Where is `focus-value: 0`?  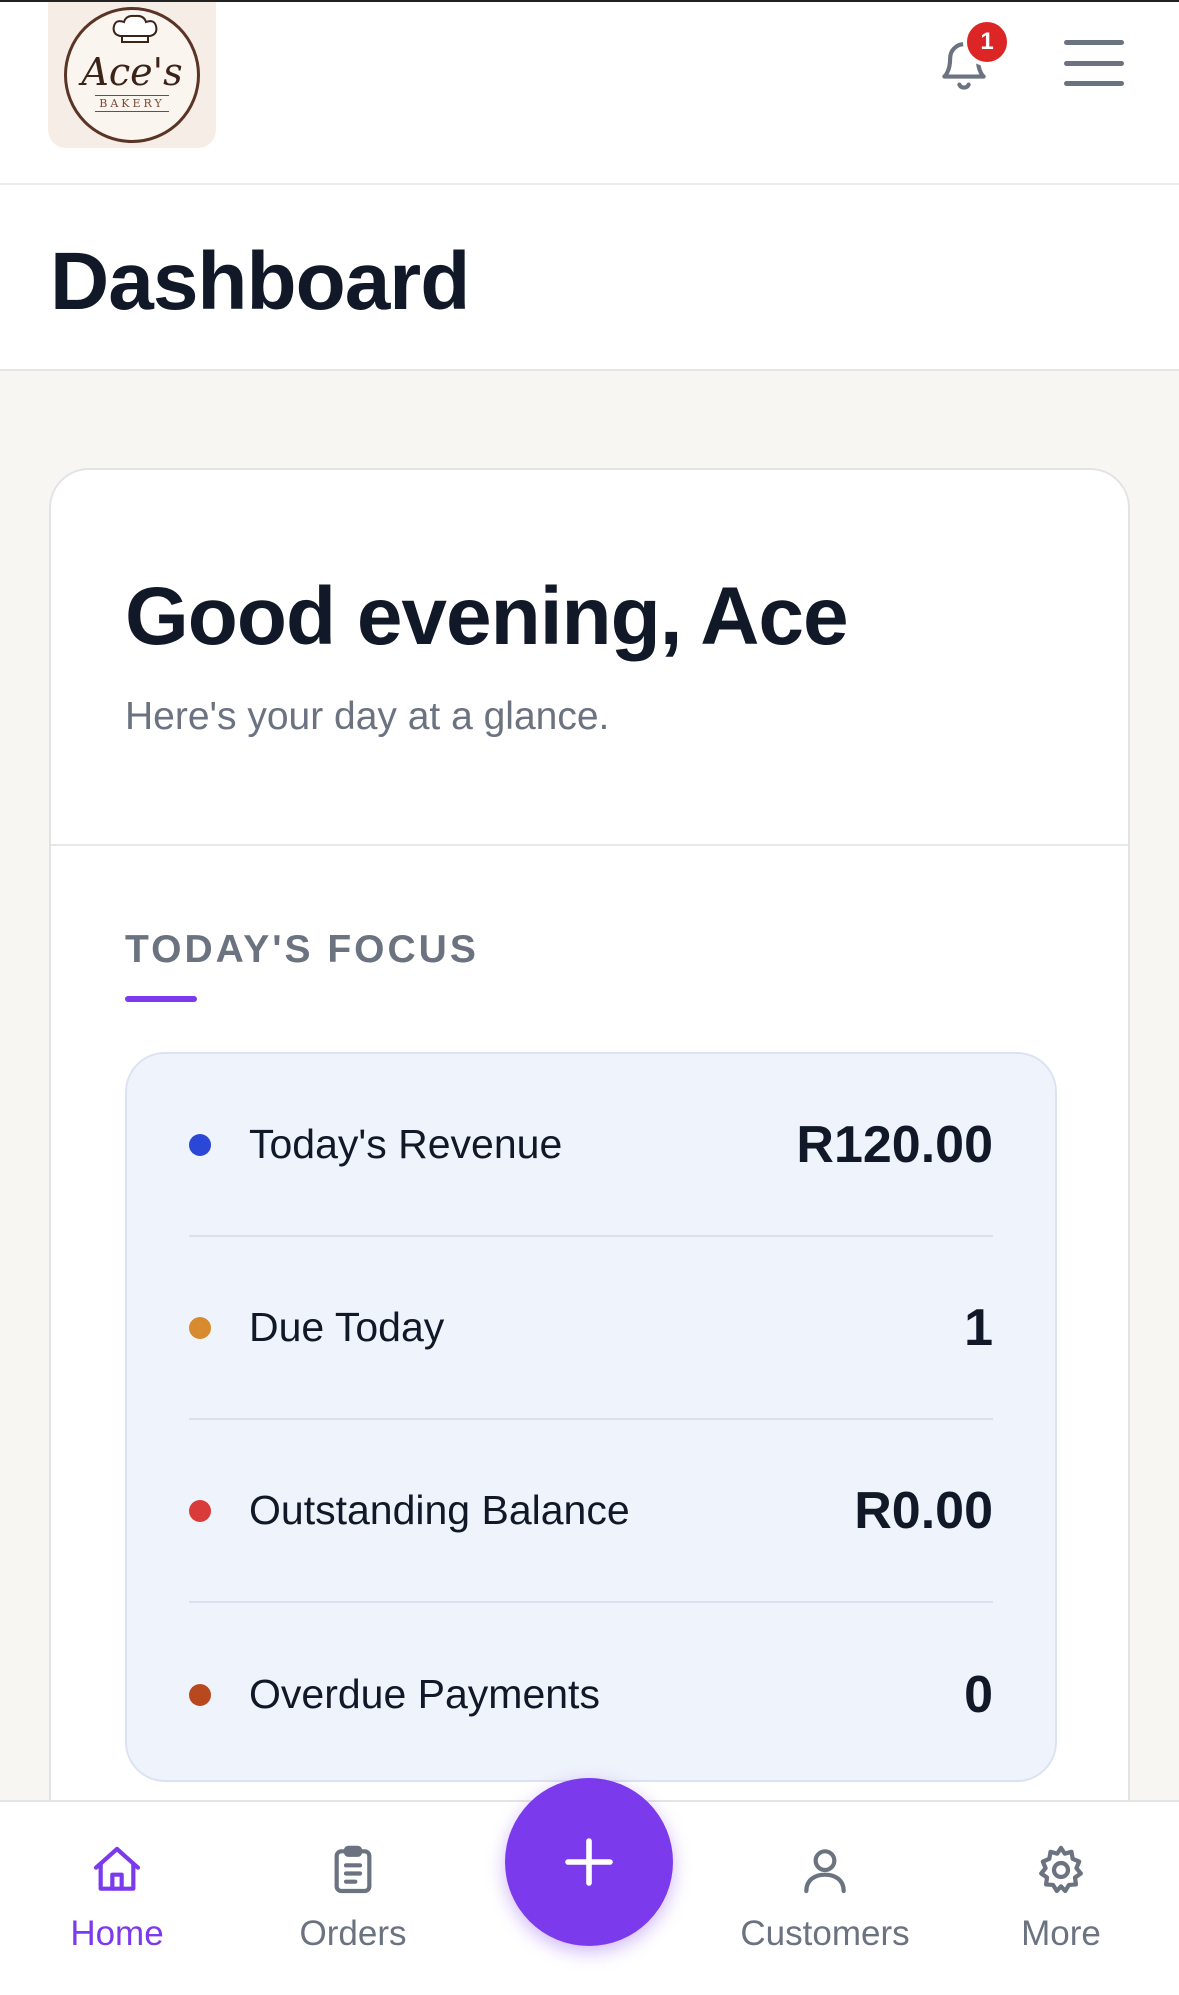 focus-value: 0 is located at coordinates (978, 1694).